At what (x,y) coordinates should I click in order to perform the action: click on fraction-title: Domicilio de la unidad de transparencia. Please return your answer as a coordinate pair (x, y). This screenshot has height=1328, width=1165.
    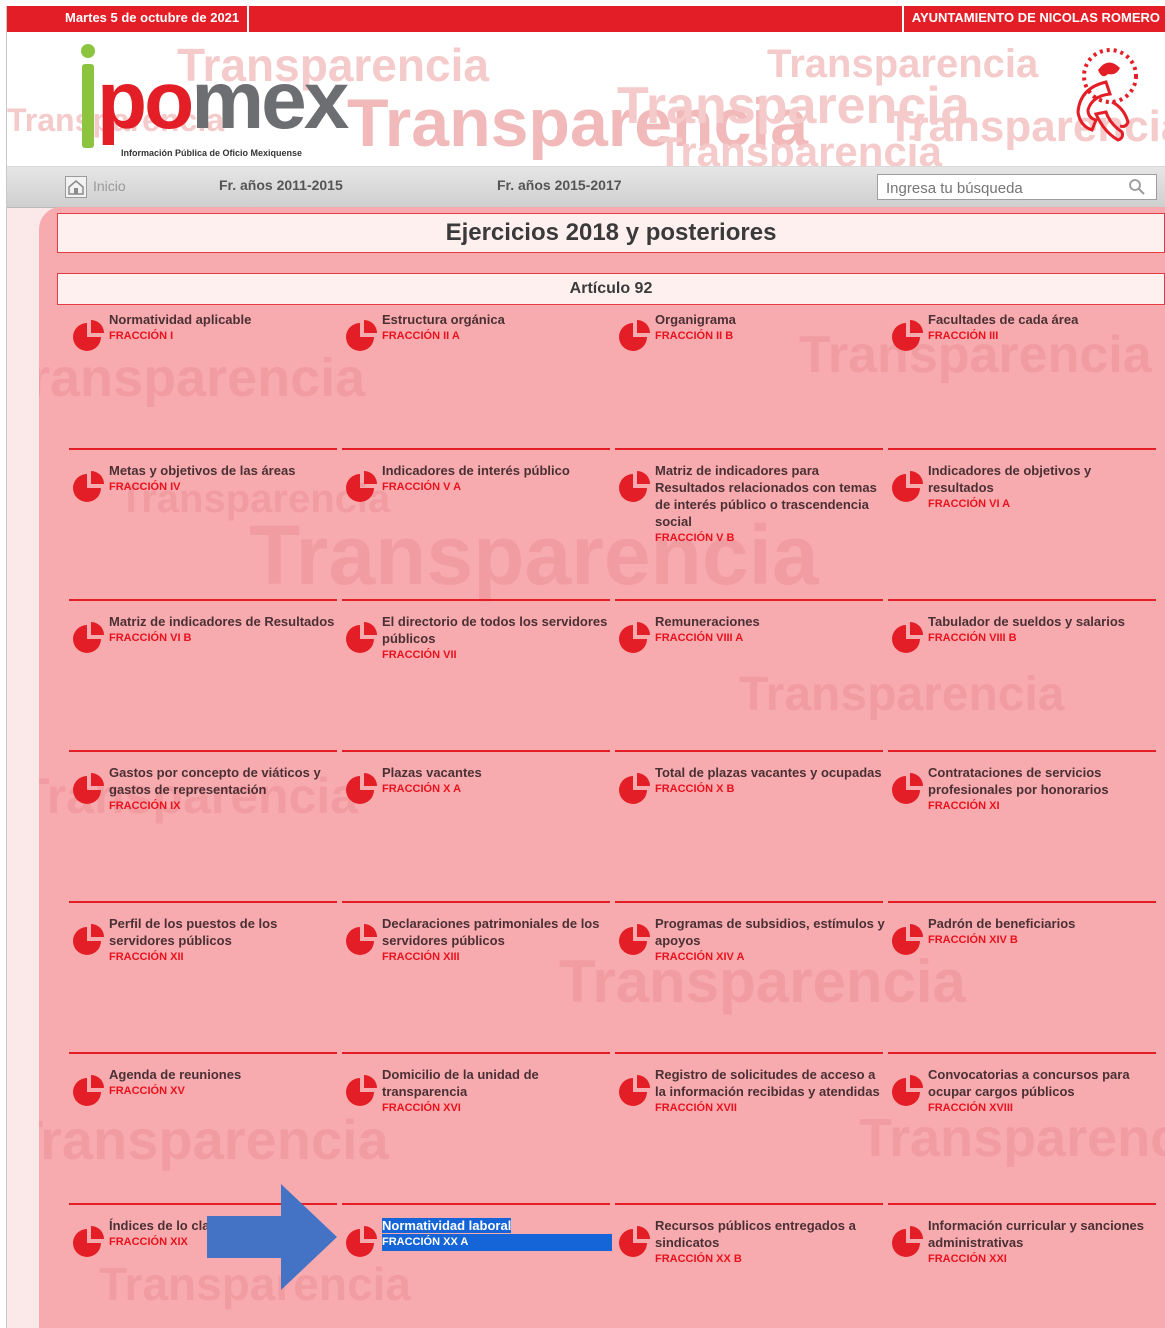
    Looking at the image, I should click on (460, 1083).